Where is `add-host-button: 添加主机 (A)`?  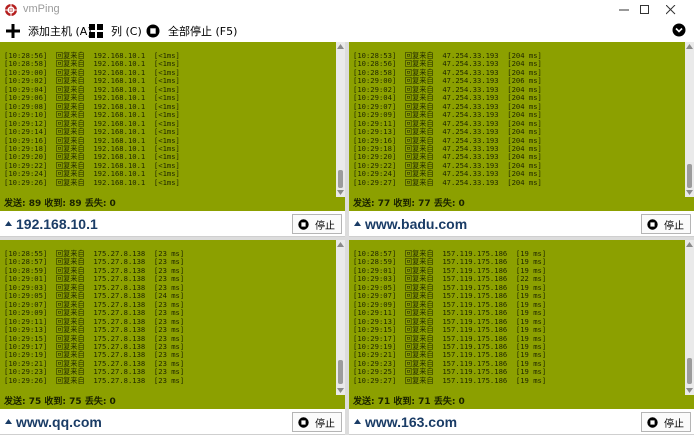
add-host-button: 添加主机 (A) is located at coordinates (49, 31).